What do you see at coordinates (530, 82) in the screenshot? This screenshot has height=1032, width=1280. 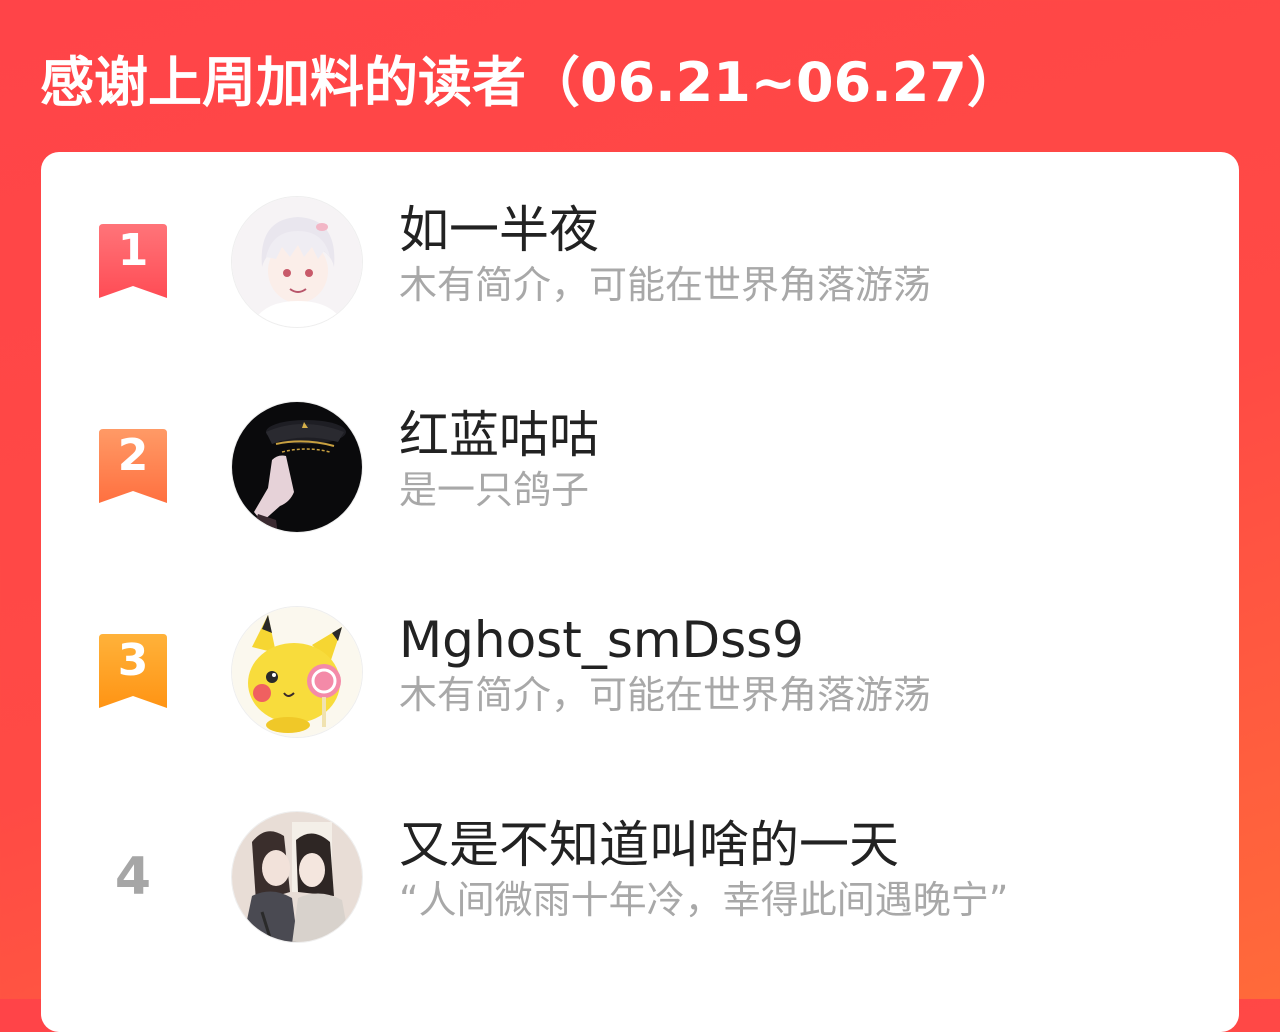 I see `page-title: 感谢上周加料的读者（06.21~06.27）` at bounding box center [530, 82].